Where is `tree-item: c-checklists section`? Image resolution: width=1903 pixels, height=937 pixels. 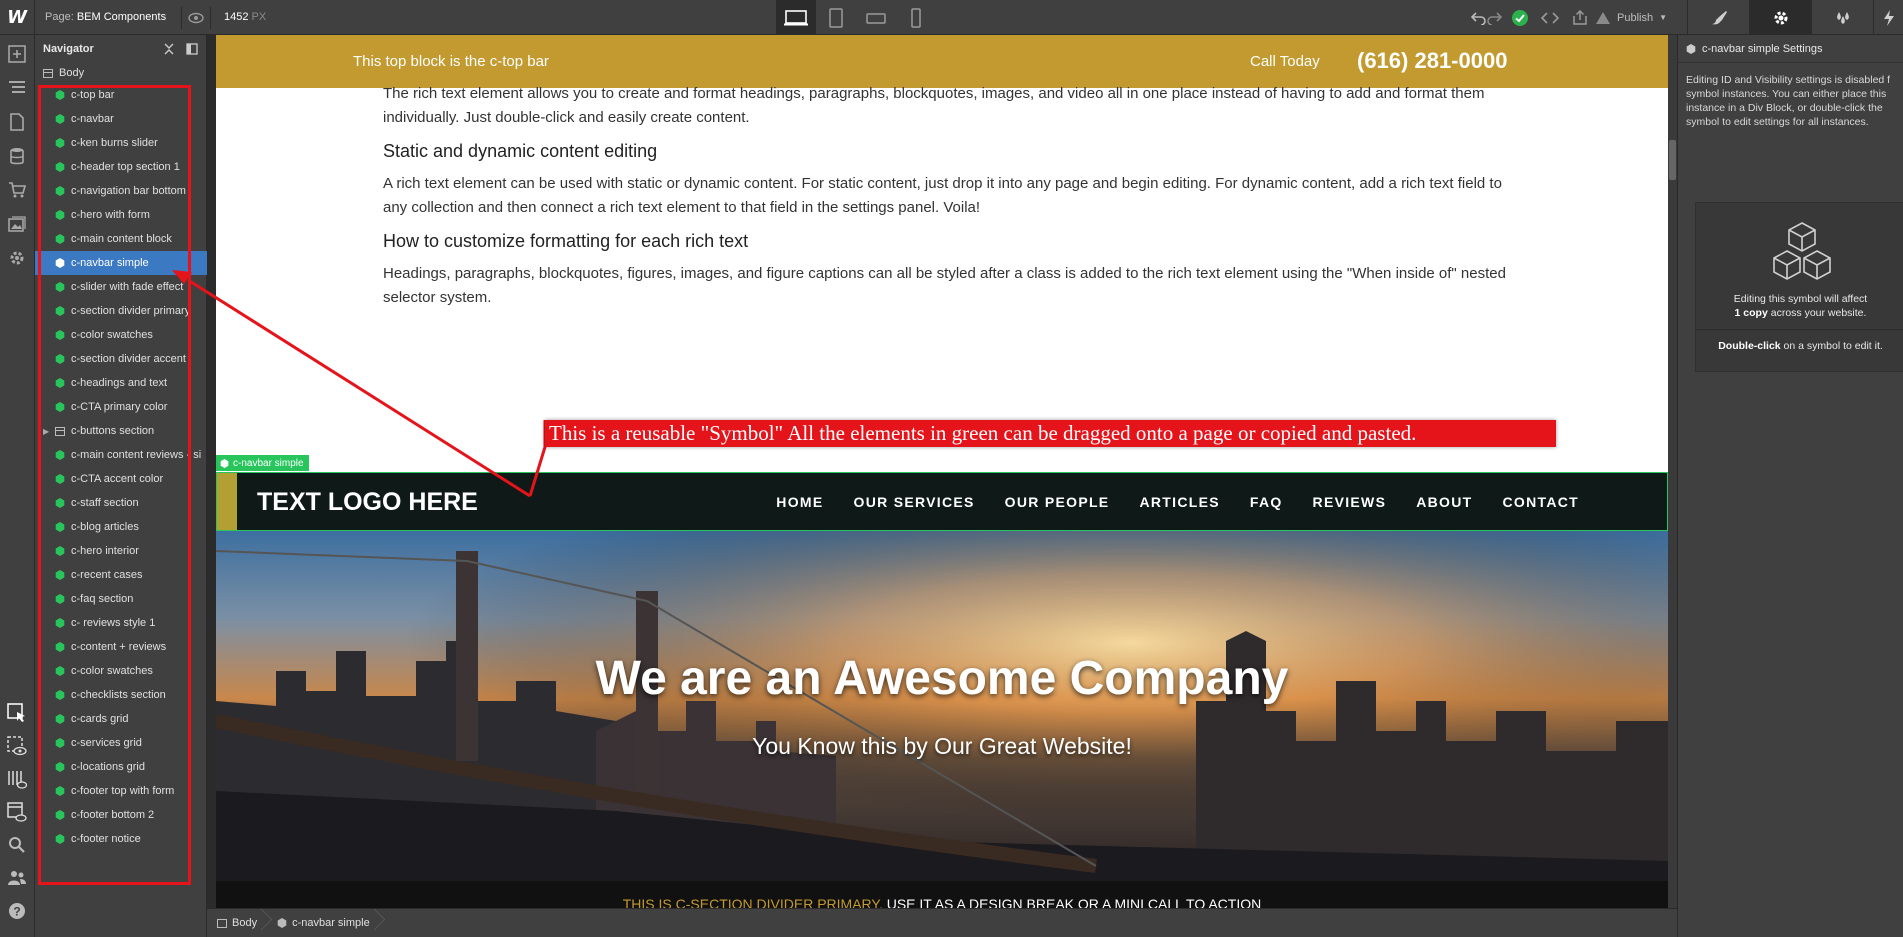 tree-item: c-checklists section is located at coordinates (121, 695).